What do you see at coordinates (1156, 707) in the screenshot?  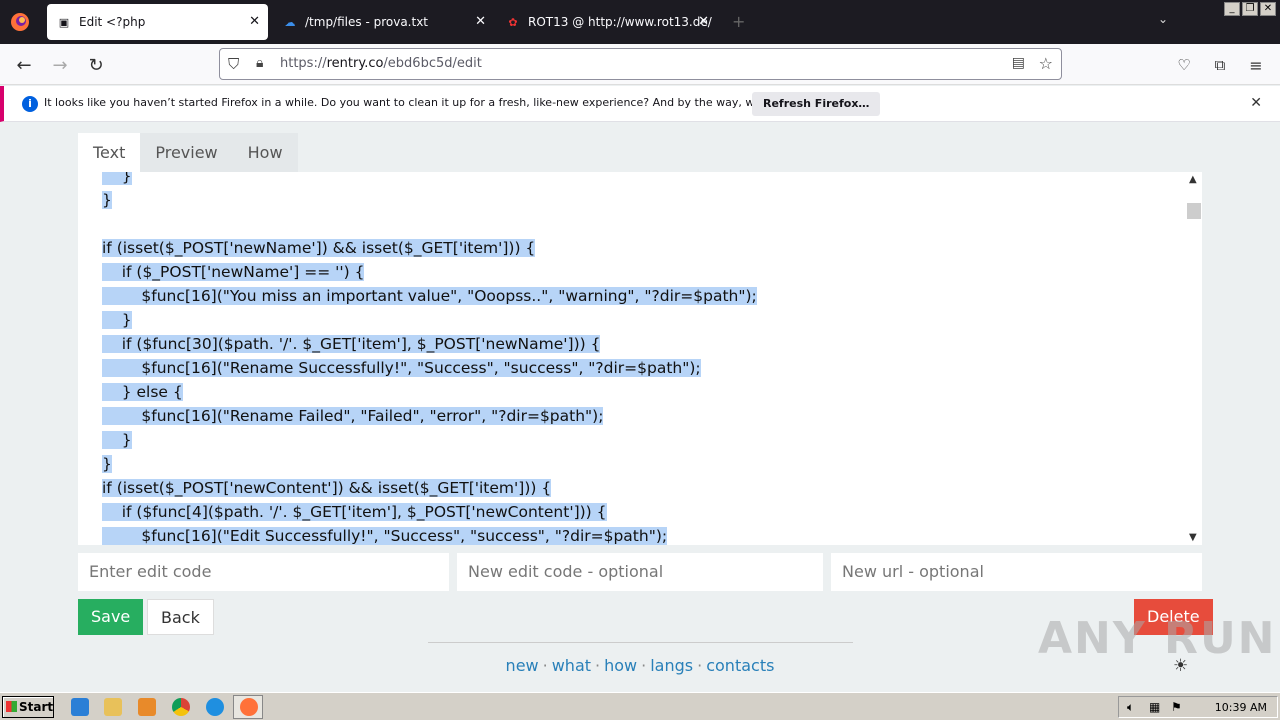 I see `network-icon: ▦` at bounding box center [1156, 707].